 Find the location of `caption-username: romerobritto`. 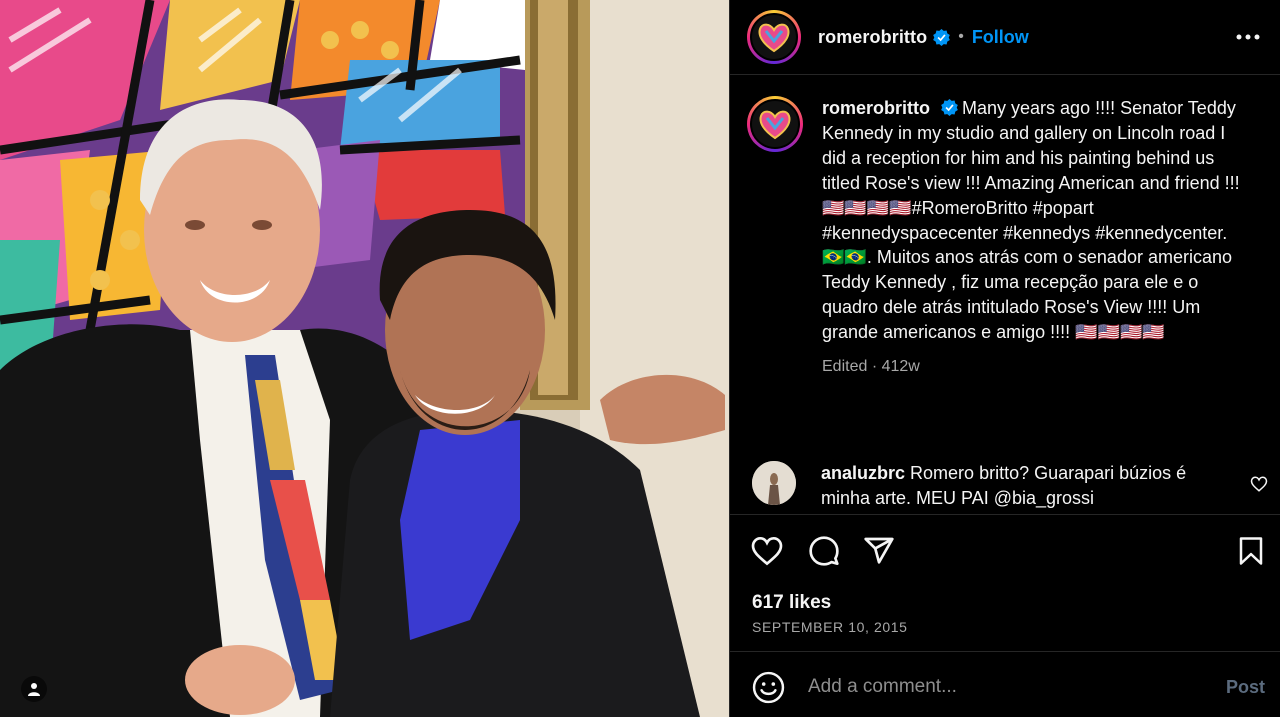

caption-username: romerobritto is located at coordinates (876, 108).